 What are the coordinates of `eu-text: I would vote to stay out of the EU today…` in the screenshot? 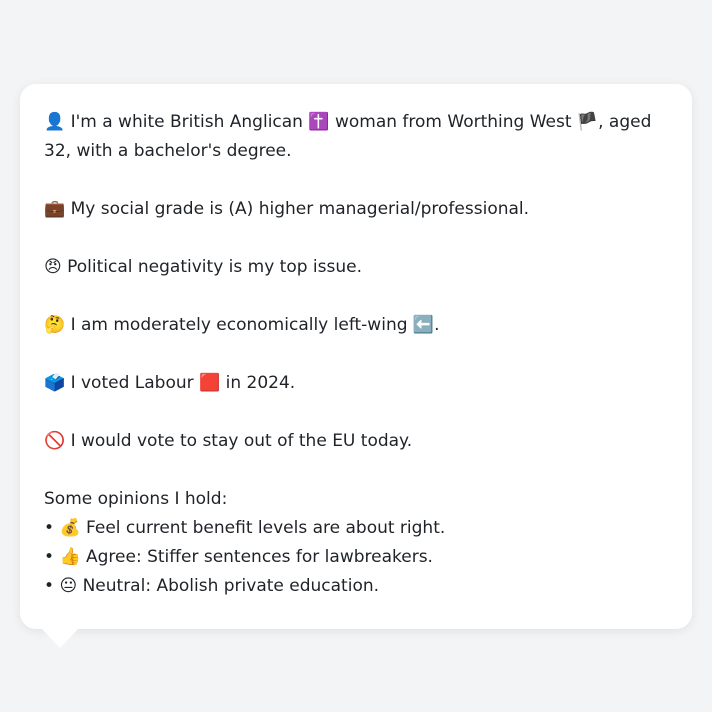 It's located at (239, 441).